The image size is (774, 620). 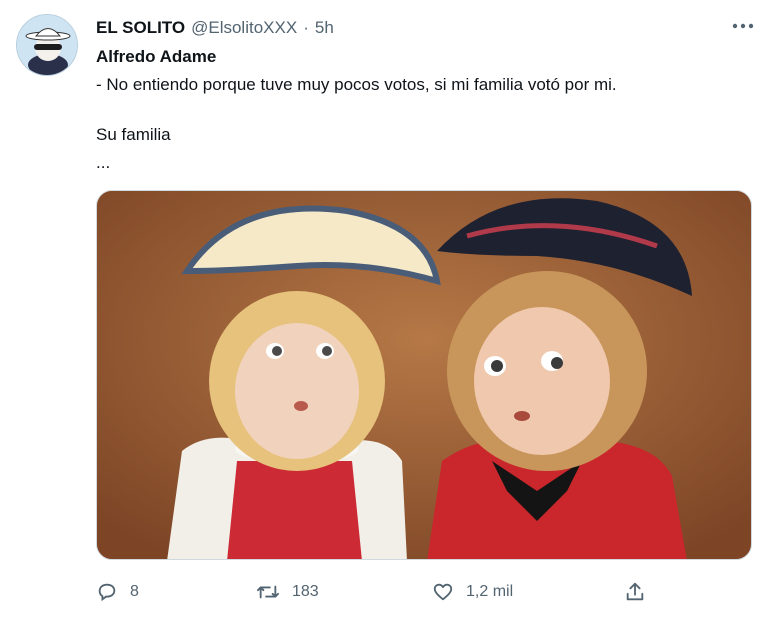 I want to click on tweet-text-title: Alfredo Adame, so click(x=156, y=56).